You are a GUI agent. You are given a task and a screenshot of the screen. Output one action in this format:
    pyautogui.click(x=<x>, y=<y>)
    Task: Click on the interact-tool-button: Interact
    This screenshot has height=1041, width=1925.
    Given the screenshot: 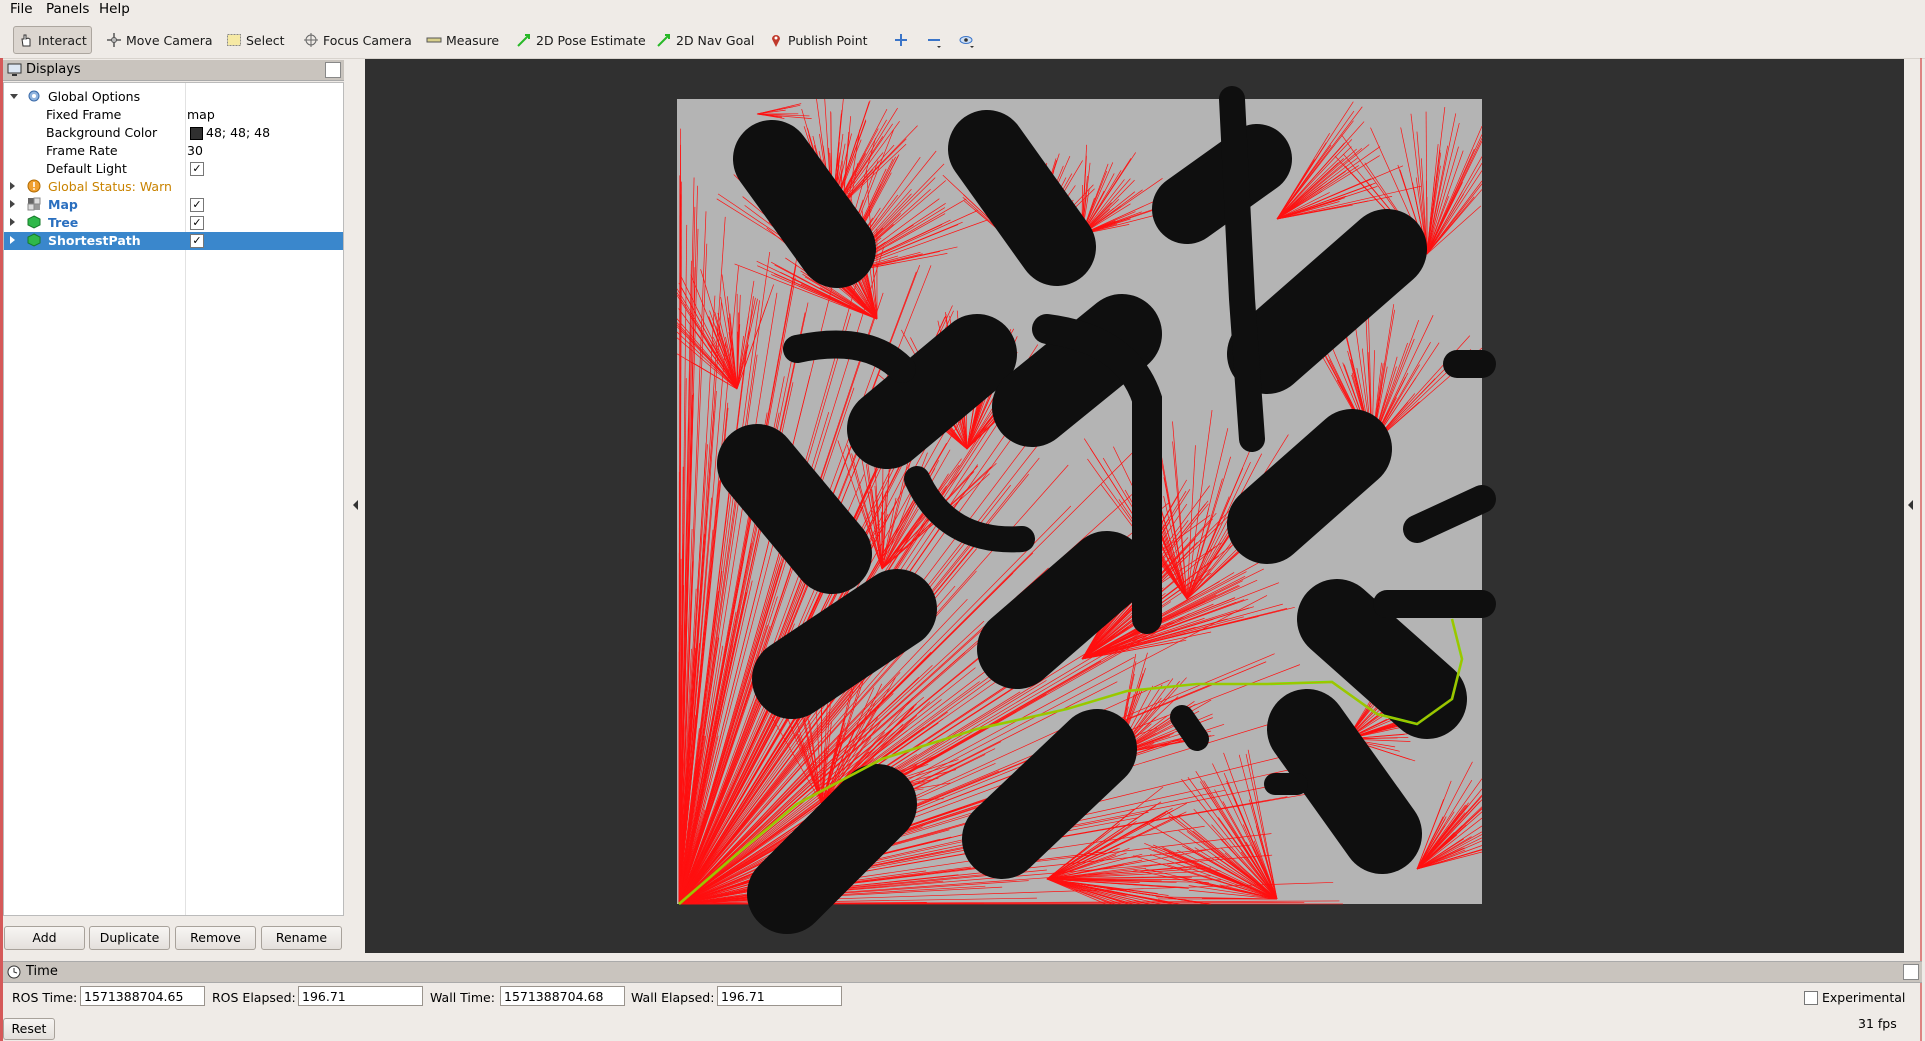 What is the action you would take?
    pyautogui.click(x=52, y=40)
    